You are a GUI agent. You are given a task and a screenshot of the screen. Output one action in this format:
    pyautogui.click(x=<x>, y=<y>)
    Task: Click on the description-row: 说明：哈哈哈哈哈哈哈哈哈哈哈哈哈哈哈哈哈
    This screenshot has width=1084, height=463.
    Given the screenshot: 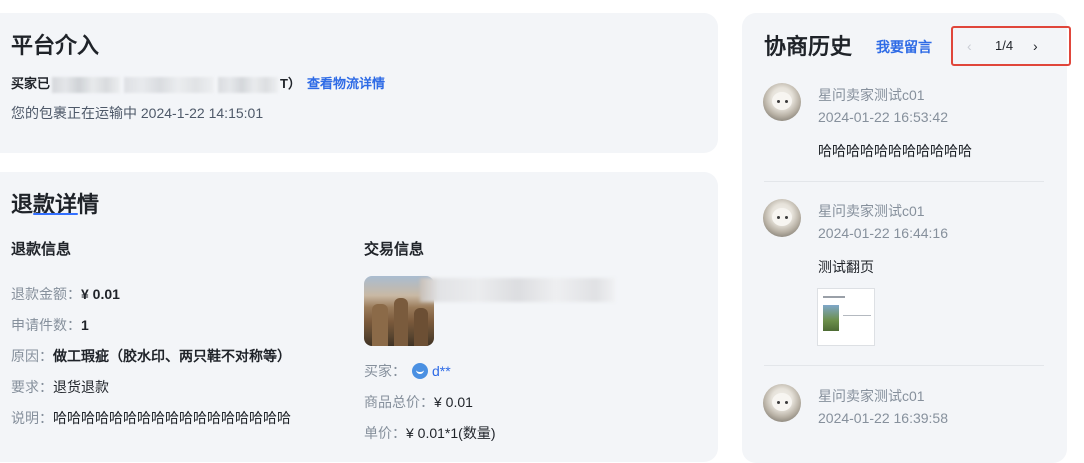 What is the action you would take?
    pyautogui.click(x=151, y=418)
    